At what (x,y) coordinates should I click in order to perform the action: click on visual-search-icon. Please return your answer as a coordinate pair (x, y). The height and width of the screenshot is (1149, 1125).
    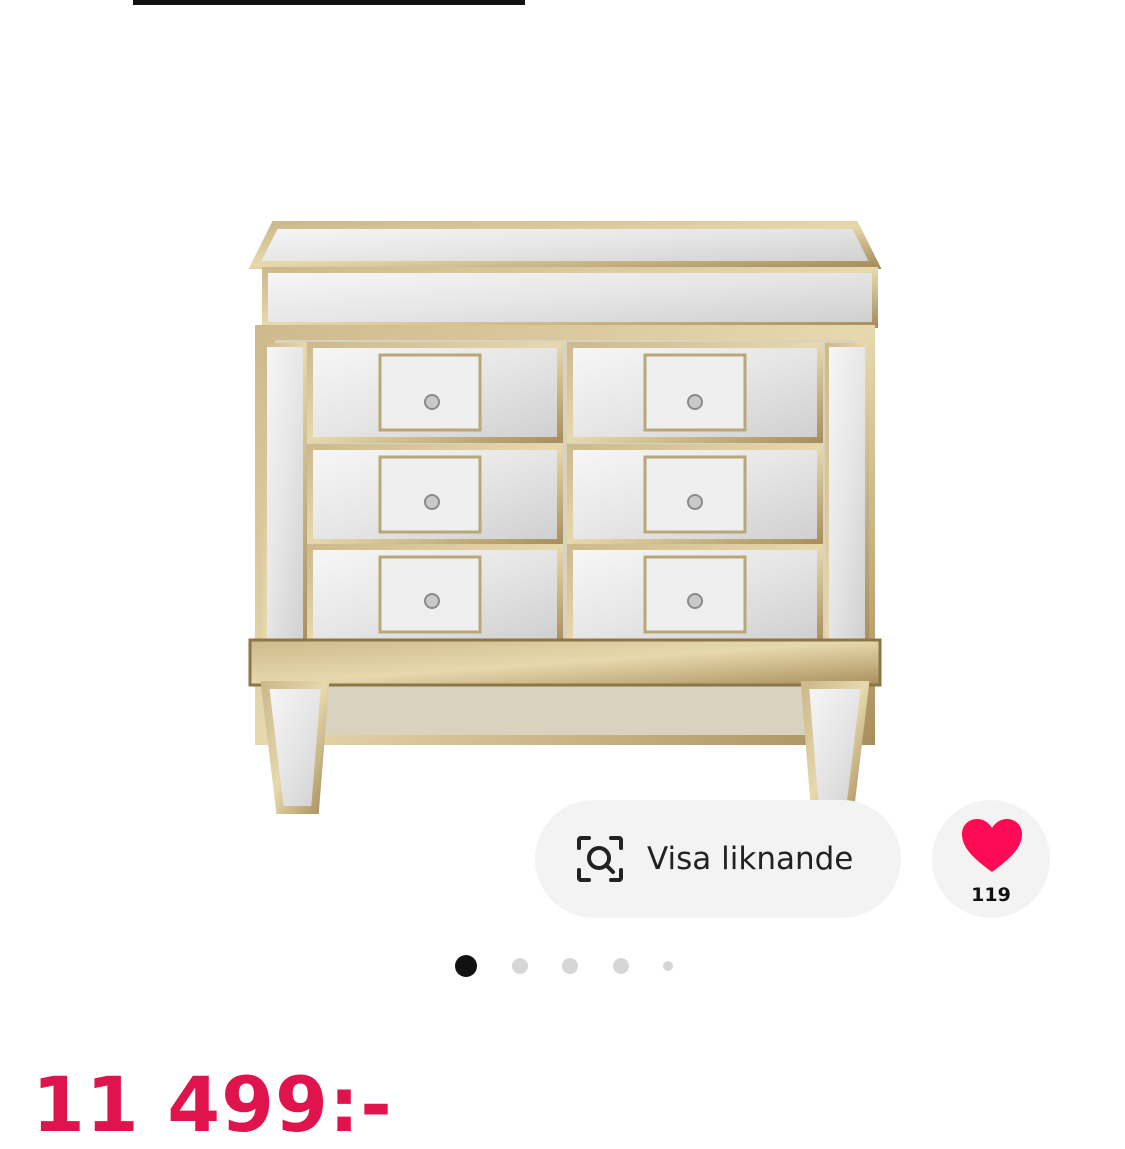
    Looking at the image, I should click on (600, 859).